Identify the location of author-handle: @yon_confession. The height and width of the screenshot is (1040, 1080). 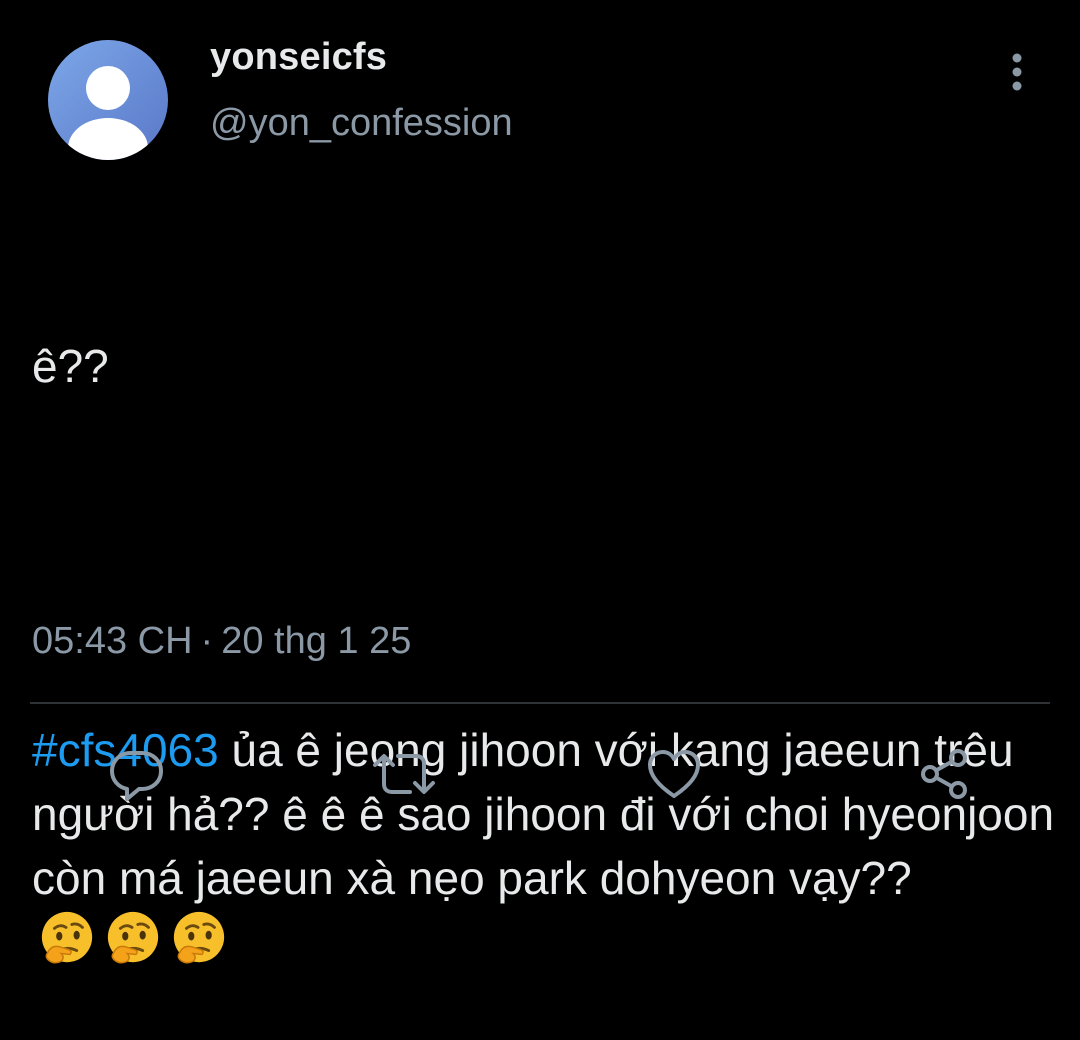
(361, 123).